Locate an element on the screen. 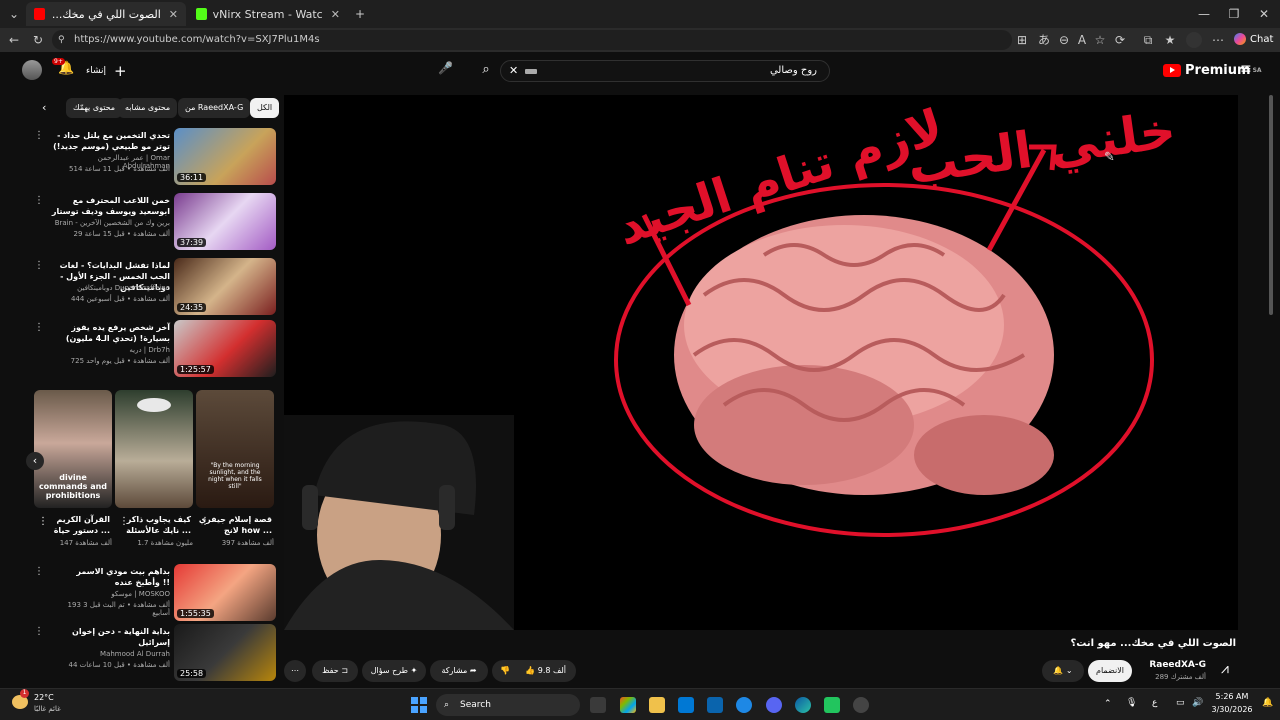 This screenshot has height=720, width=1280. clock-date: 3/30/2026 is located at coordinates (1232, 709).